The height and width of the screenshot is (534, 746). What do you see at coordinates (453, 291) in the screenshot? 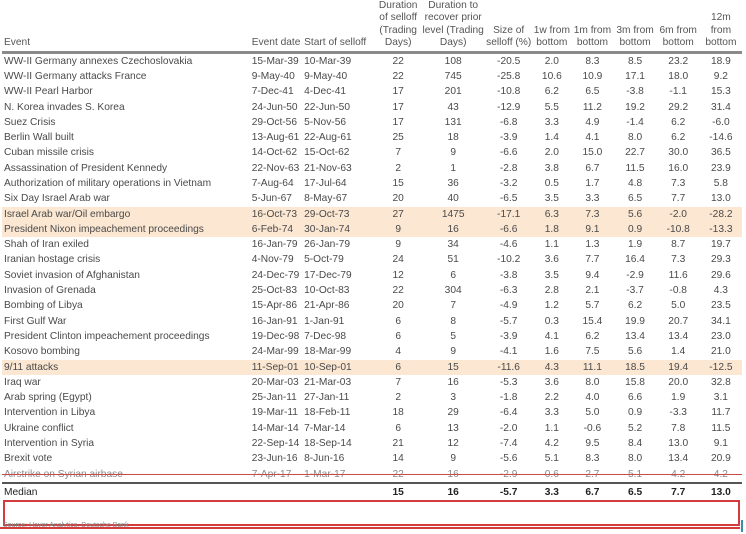
I see `cell-recover: 304` at bounding box center [453, 291].